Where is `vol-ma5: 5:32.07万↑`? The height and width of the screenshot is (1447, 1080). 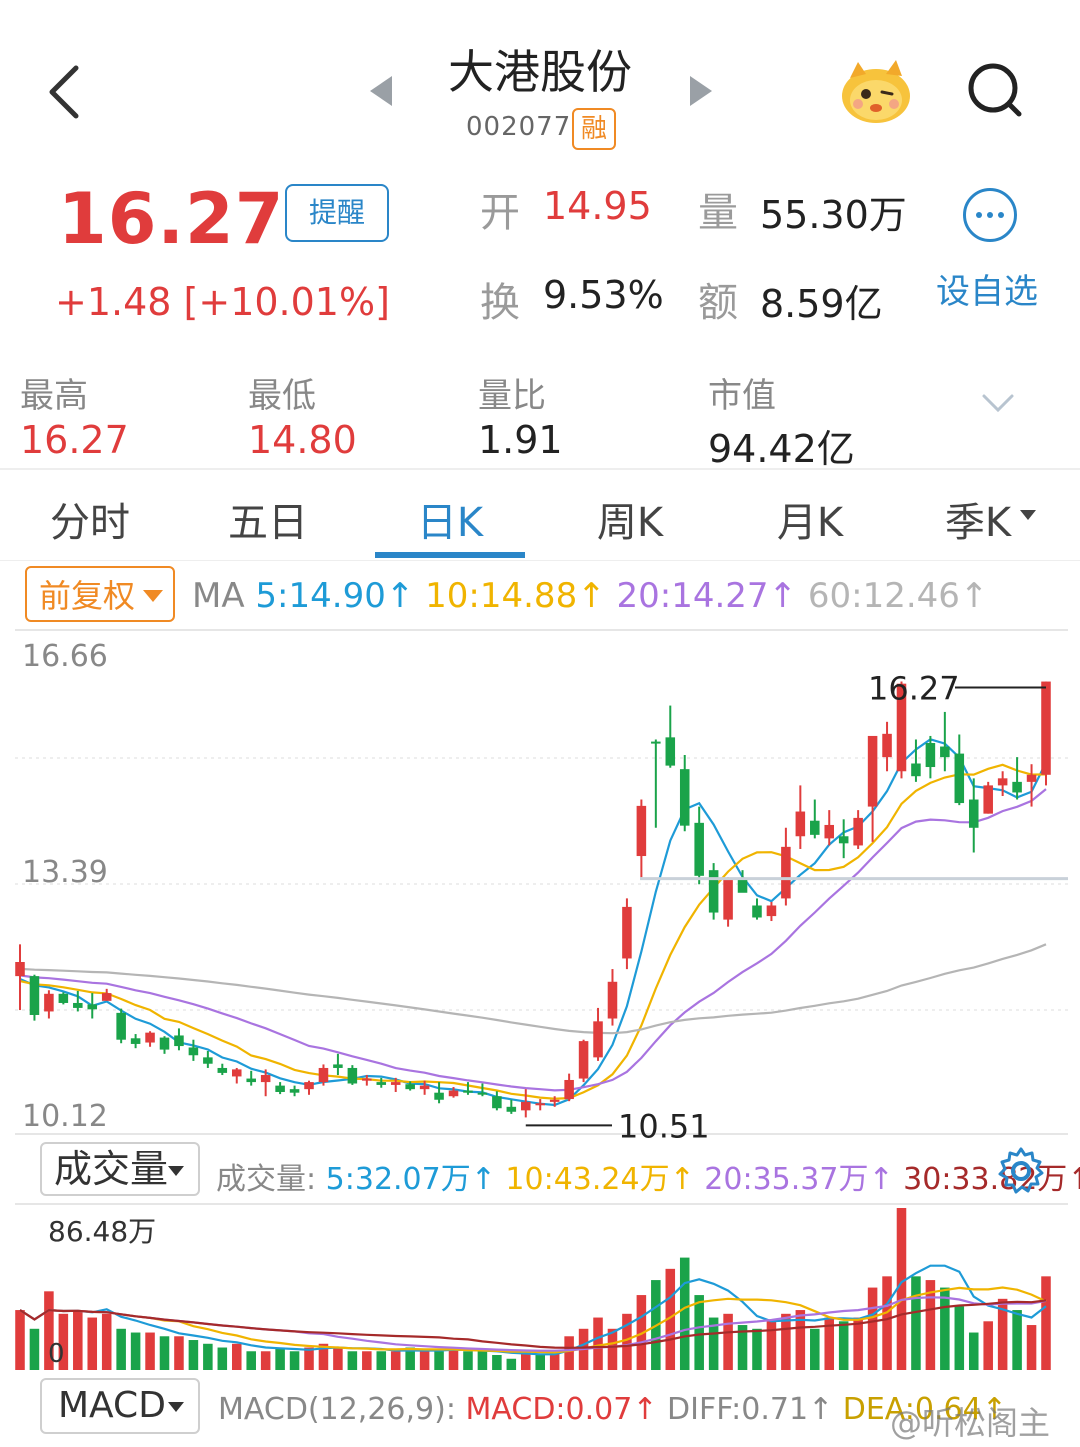 vol-ma5: 5:32.07万↑ is located at coordinates (410, 1179).